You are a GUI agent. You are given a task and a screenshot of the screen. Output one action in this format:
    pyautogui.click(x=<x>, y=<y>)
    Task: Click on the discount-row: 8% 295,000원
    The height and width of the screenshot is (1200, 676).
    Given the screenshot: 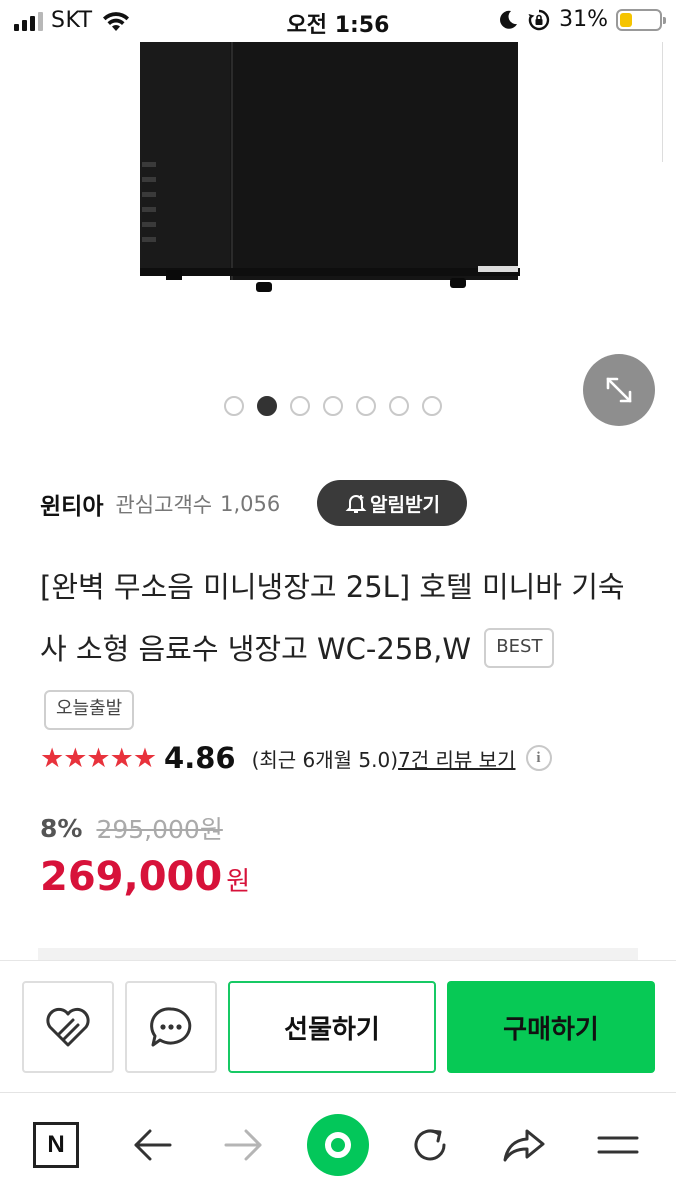 What is the action you would take?
    pyautogui.click(x=131, y=828)
    